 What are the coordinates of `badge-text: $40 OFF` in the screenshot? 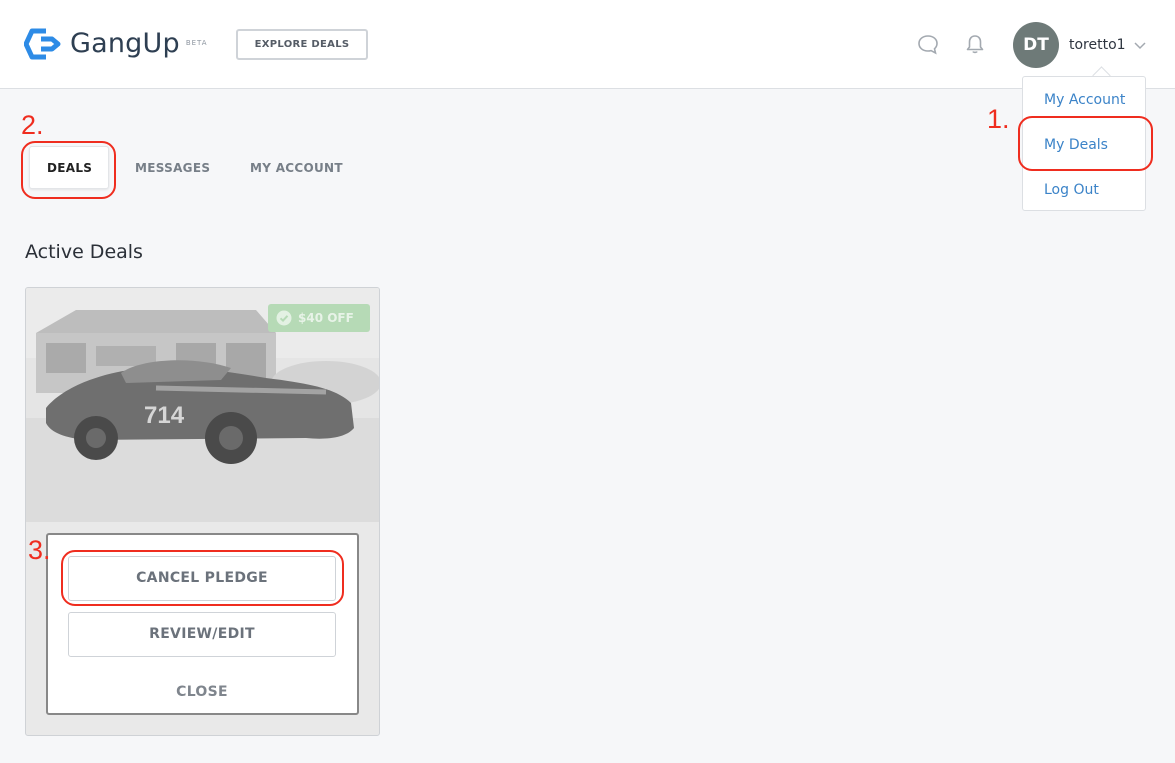 It's located at (326, 318).